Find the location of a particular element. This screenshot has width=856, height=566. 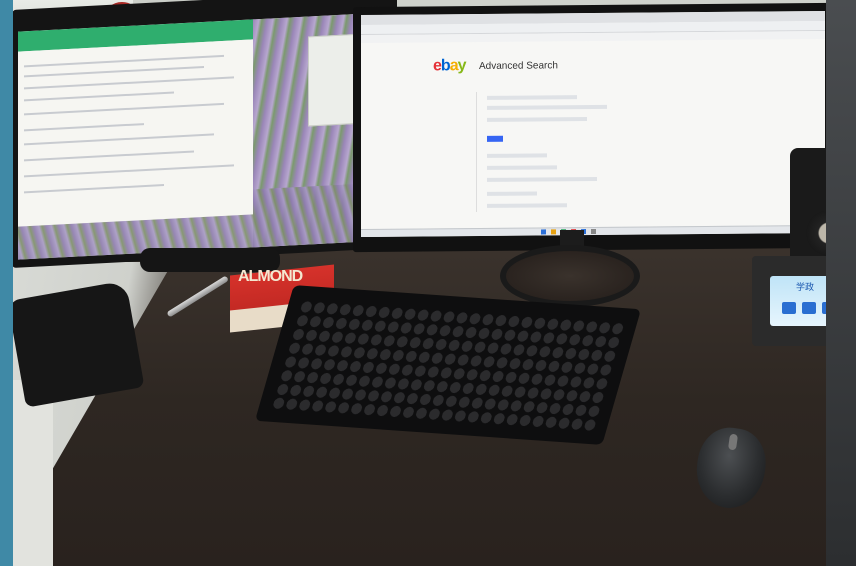

taskbar is located at coordinates (593, 231).